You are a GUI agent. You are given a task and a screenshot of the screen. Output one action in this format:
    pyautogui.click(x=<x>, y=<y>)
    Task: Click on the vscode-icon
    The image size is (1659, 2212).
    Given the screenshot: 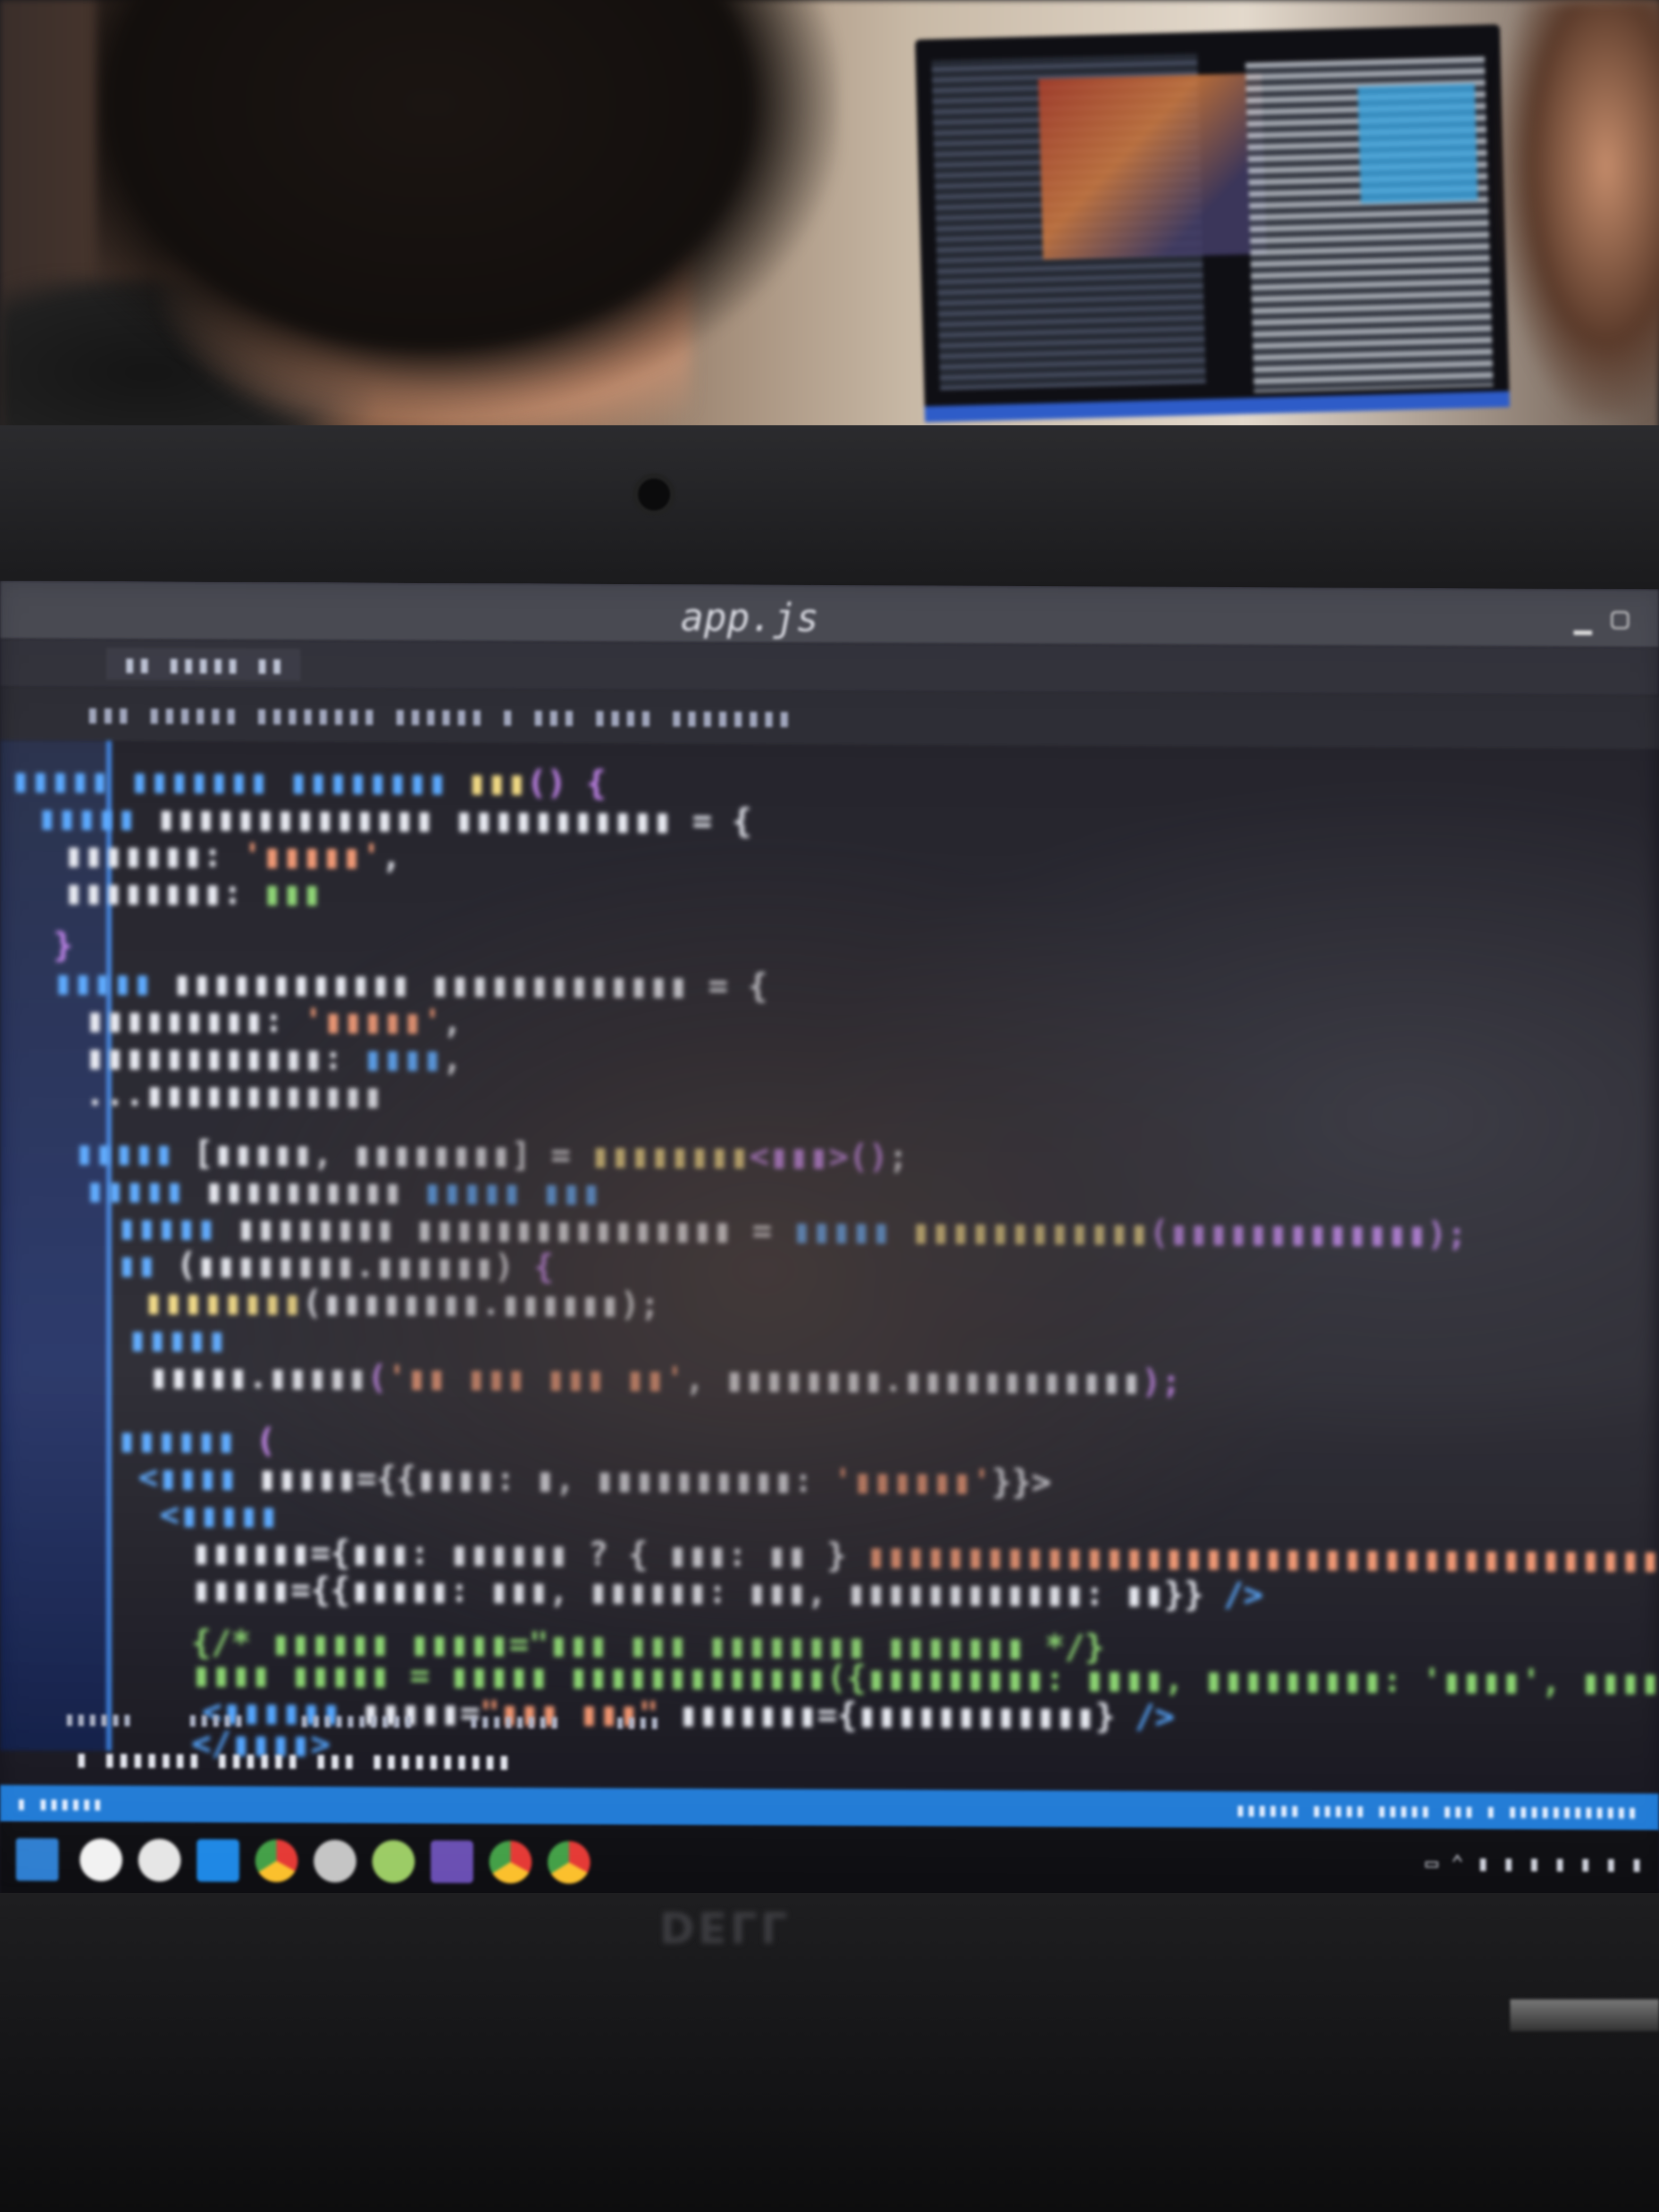 What is the action you would take?
    pyautogui.click(x=218, y=1860)
    